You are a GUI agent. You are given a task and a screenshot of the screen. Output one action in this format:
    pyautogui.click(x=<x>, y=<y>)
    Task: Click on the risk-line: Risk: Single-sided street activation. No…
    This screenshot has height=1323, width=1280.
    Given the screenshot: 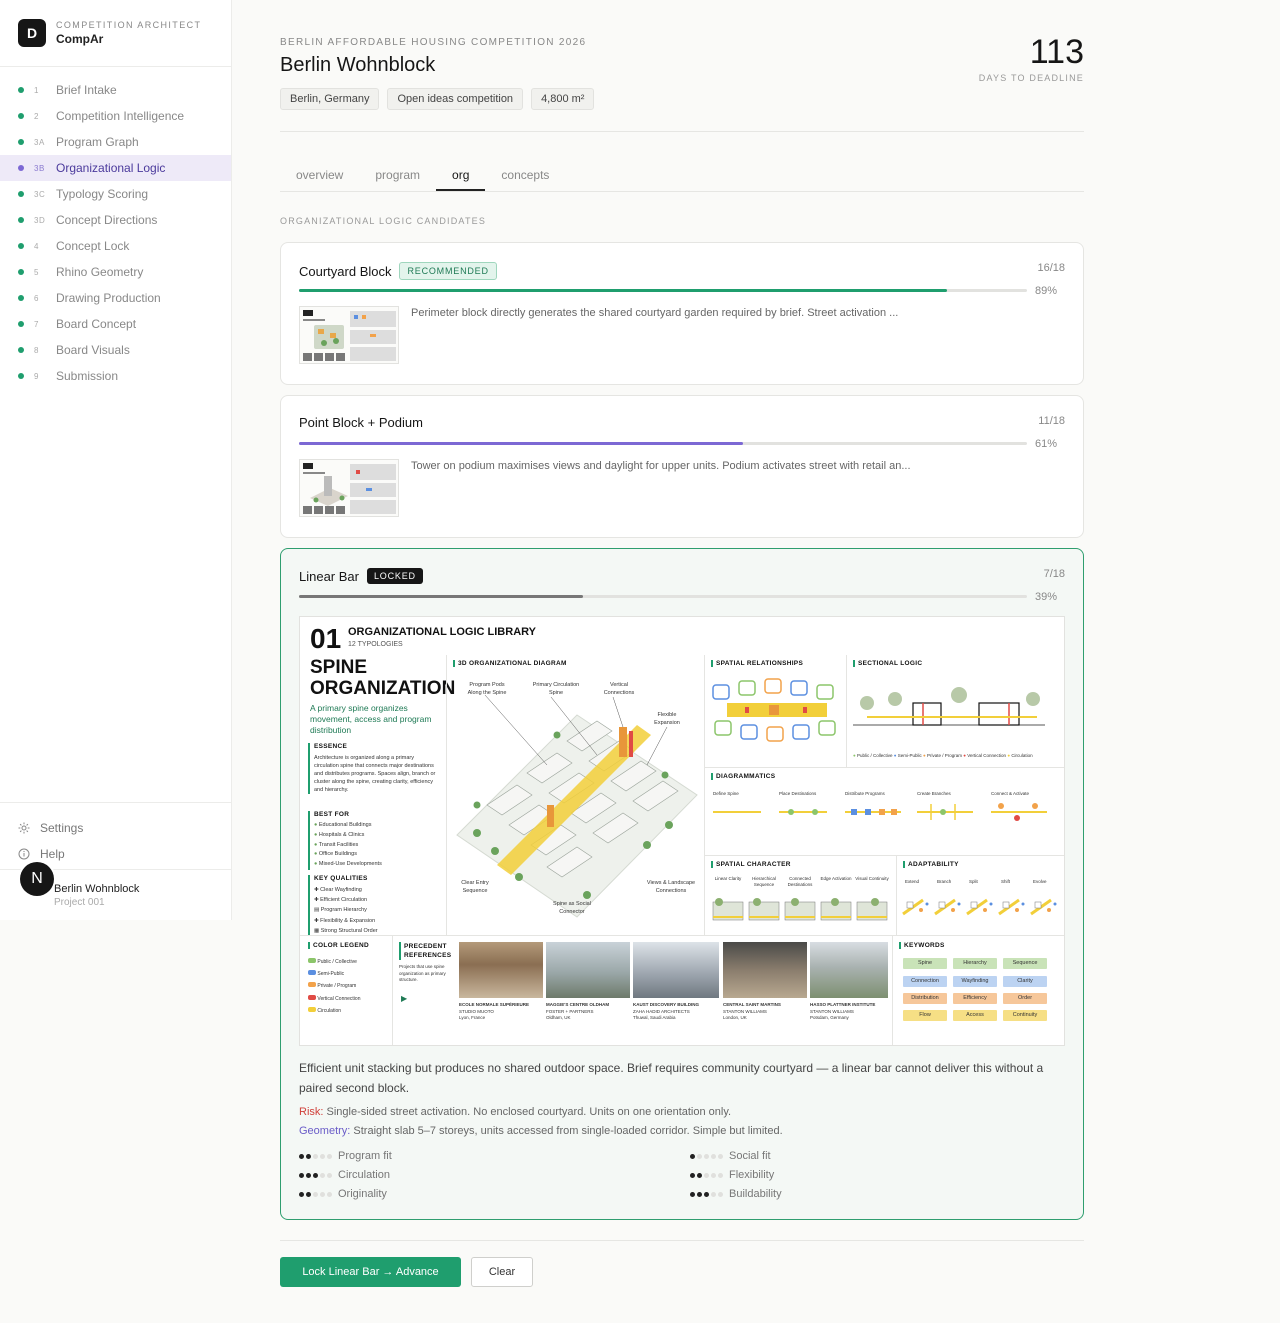 What is the action you would take?
    pyautogui.click(x=515, y=1112)
    